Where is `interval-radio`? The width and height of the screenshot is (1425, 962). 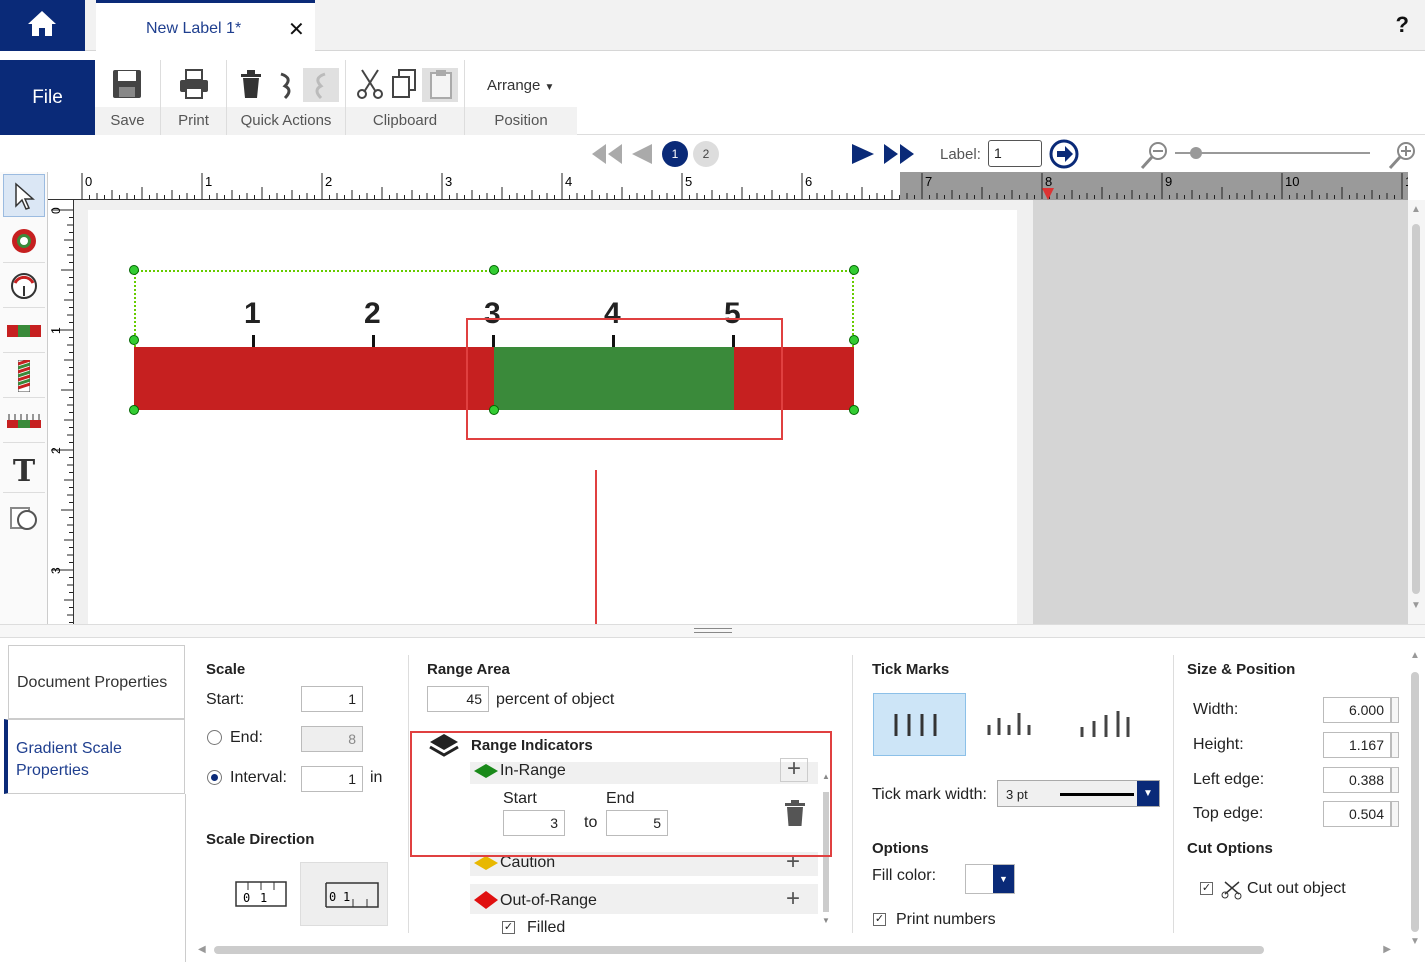
interval-radio is located at coordinates (214, 777).